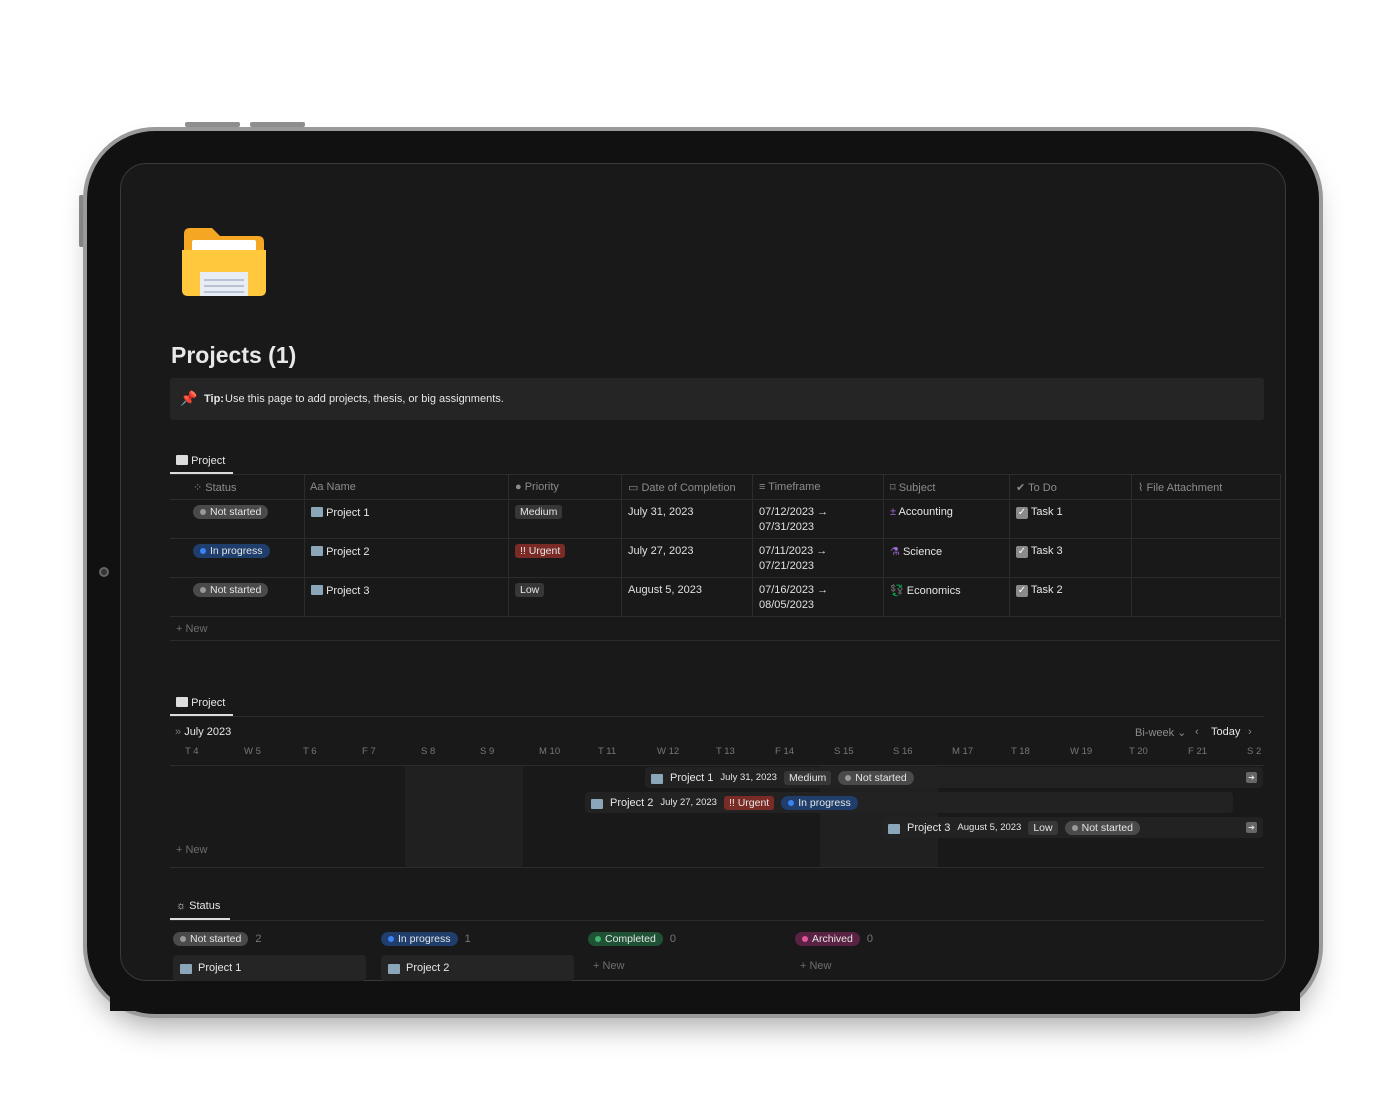 This screenshot has height=1120, width=1400. What do you see at coordinates (1020, 751) in the screenshot?
I see `day-label: T 18` at bounding box center [1020, 751].